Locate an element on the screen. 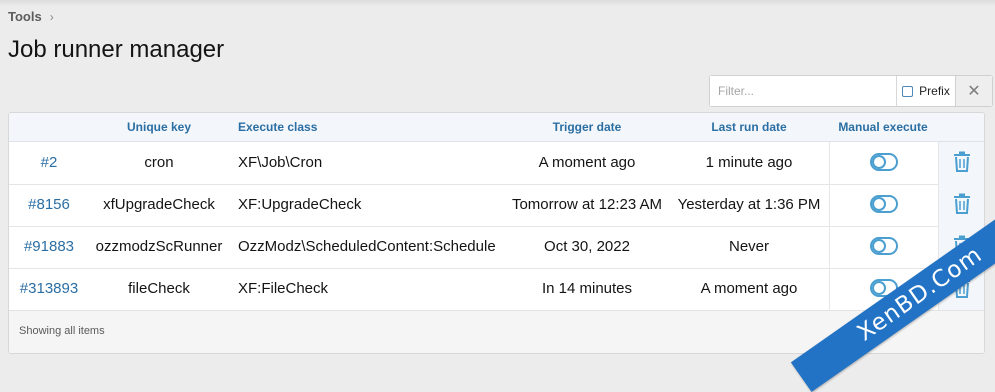 This screenshot has width=995, height=392. header-id is located at coordinates (49, 127).